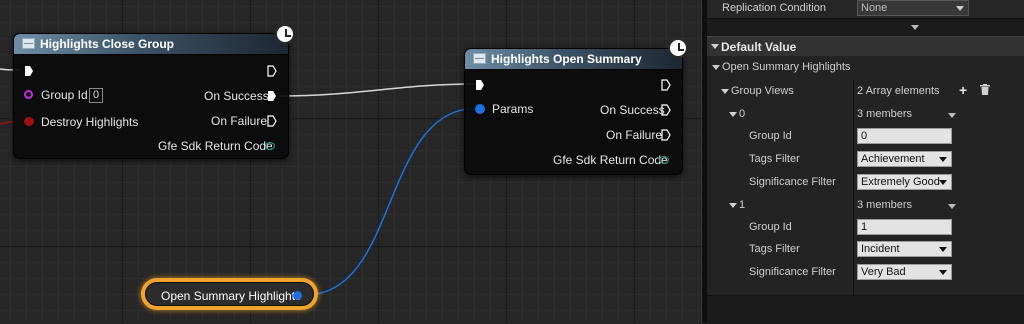 The image size is (1024, 324). What do you see at coordinates (742, 114) in the screenshot?
I see `element-index: 0` at bounding box center [742, 114].